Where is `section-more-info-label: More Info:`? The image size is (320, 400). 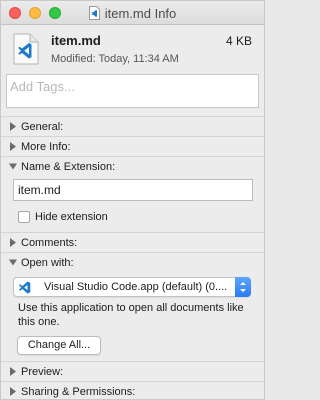 section-more-info-label: More Info: is located at coordinates (46, 147).